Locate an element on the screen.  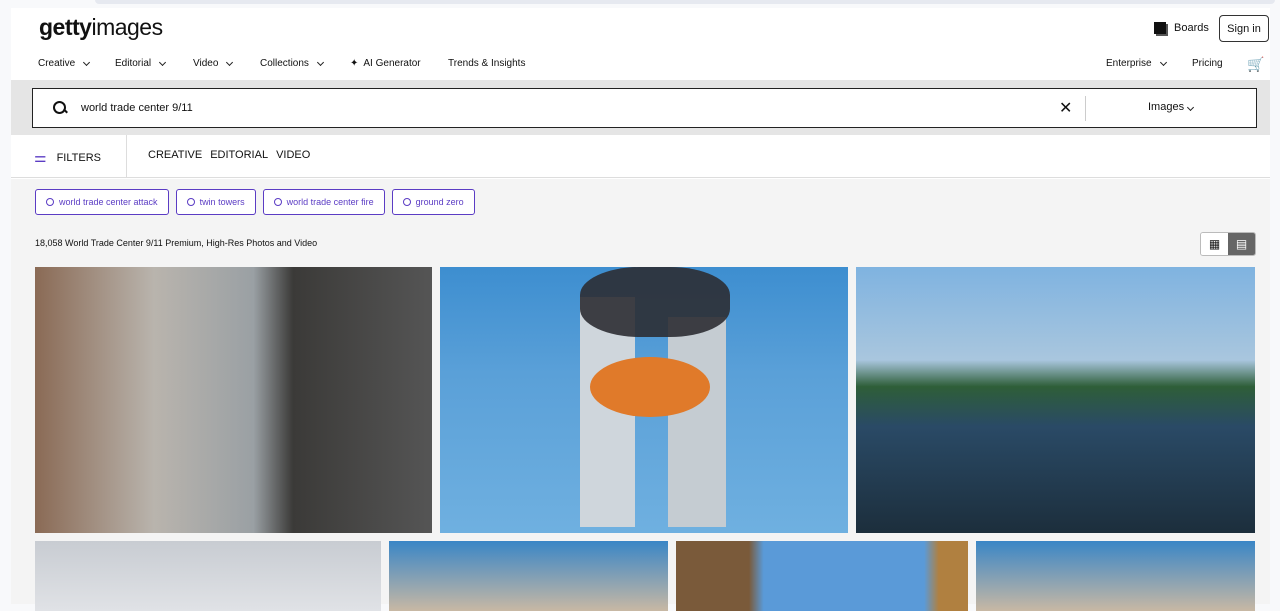
media-type-label: Images is located at coordinates (1166, 107).